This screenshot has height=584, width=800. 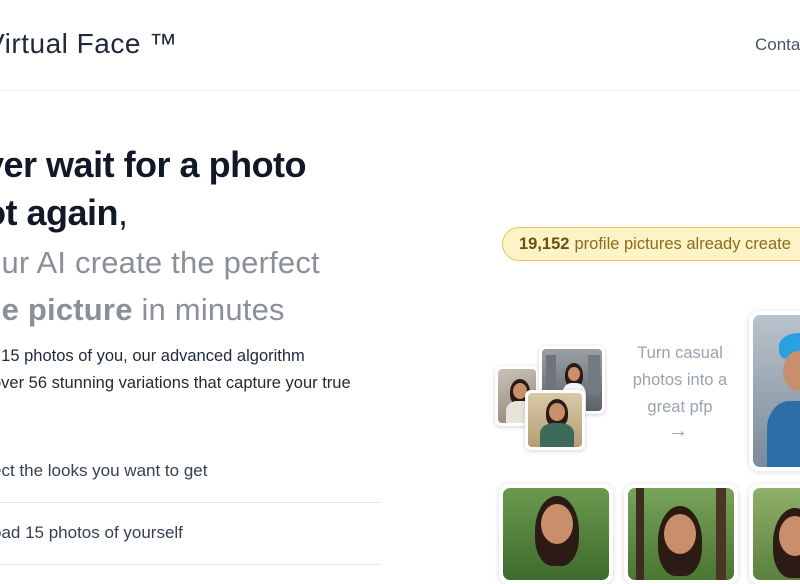 I want to click on step-upload-photos: oad 15 photos of yourself, so click(x=190, y=533).